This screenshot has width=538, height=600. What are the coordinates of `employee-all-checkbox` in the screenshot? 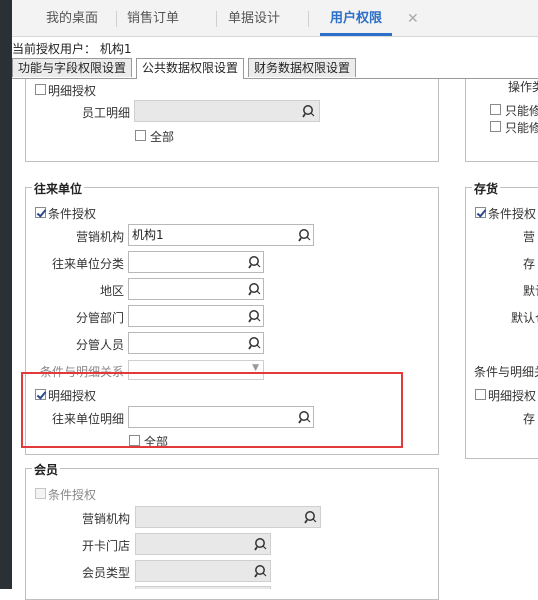 It's located at (140, 135).